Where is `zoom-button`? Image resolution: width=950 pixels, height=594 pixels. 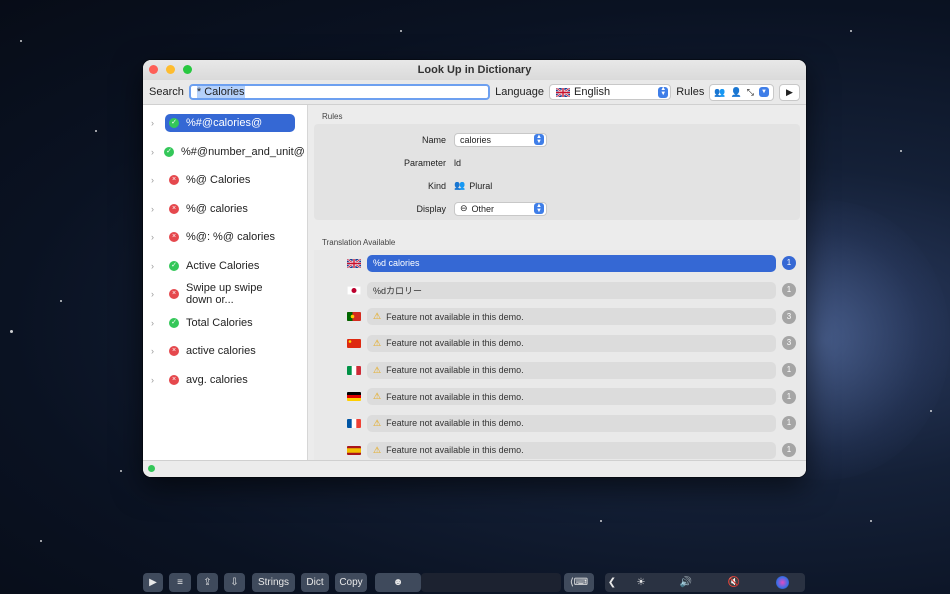 zoom-button is located at coordinates (187, 69).